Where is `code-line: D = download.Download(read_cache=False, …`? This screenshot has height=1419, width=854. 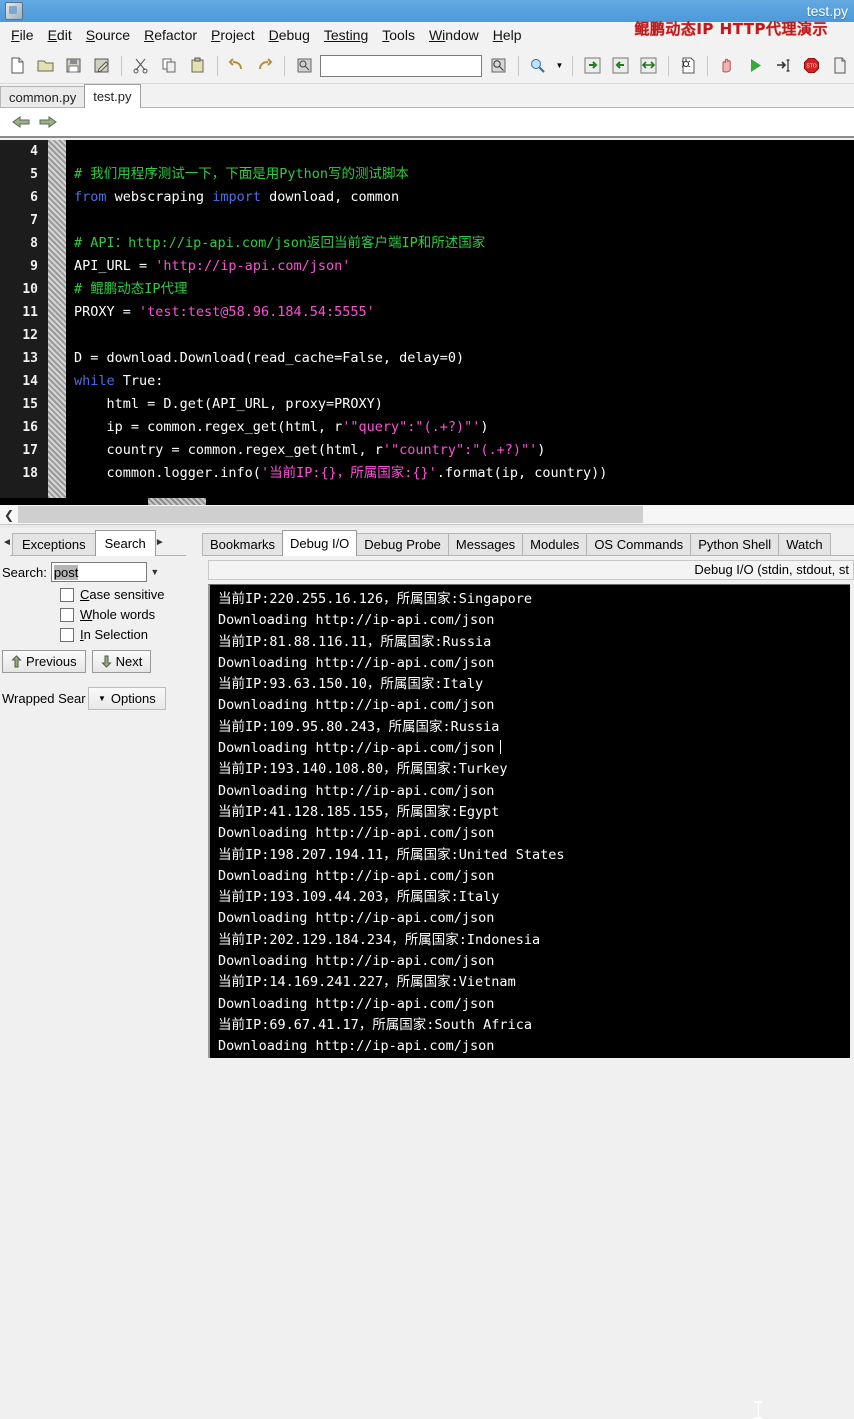 code-line: D = download.Download(read_cache=False, … is located at coordinates (464, 358).